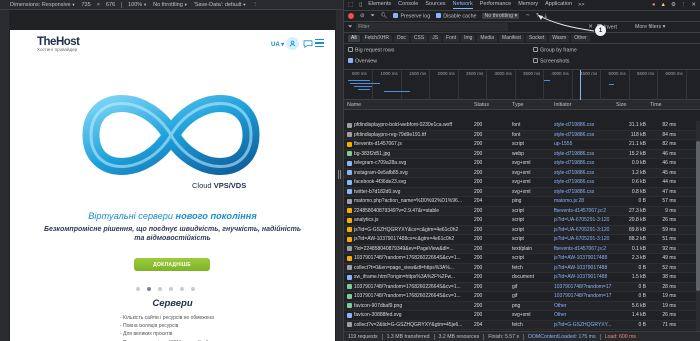  What do you see at coordinates (468, 38) in the screenshot?
I see `type-filter-img: Img` at bounding box center [468, 38].